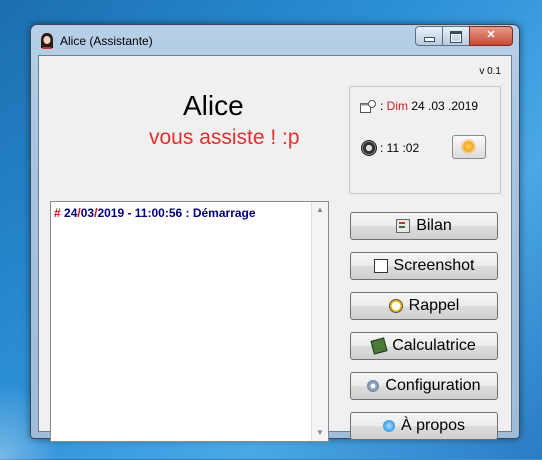  What do you see at coordinates (490, 71) in the screenshot?
I see `version-label: v 0.1` at bounding box center [490, 71].